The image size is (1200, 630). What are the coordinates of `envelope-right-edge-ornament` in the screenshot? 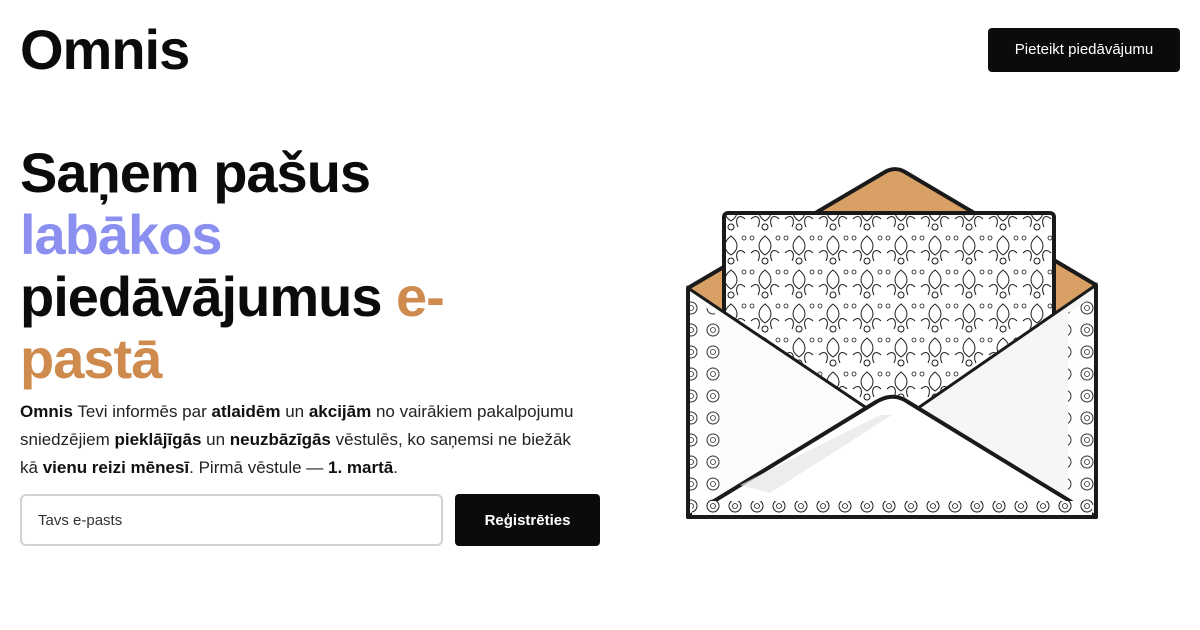 It's located at (1082, 400).